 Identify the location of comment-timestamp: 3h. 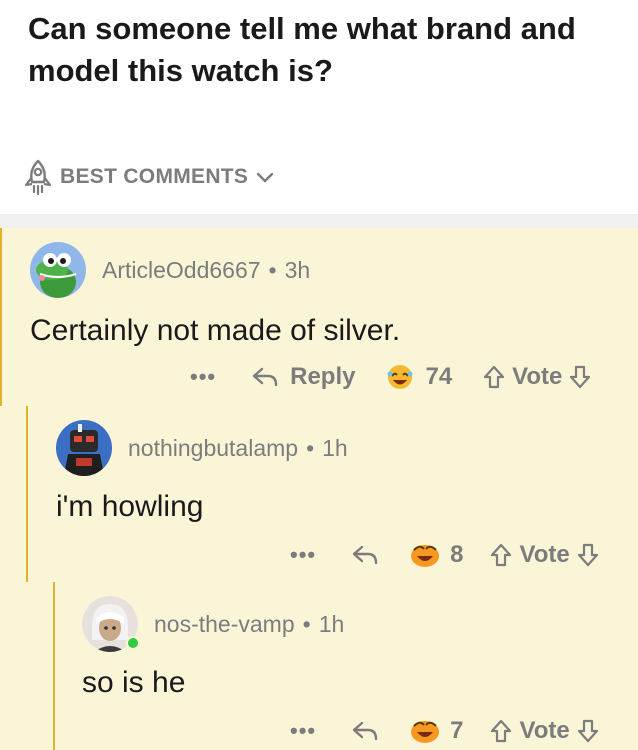
(297, 269).